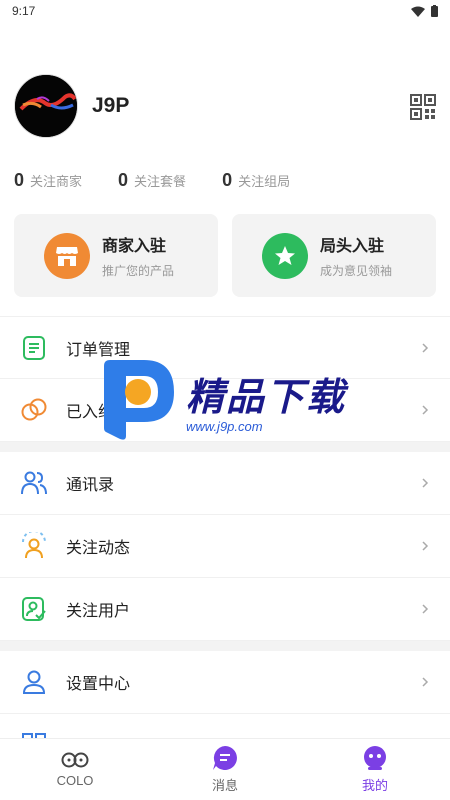 The height and width of the screenshot is (800, 450). I want to click on tab-label: 消息, so click(224, 785).